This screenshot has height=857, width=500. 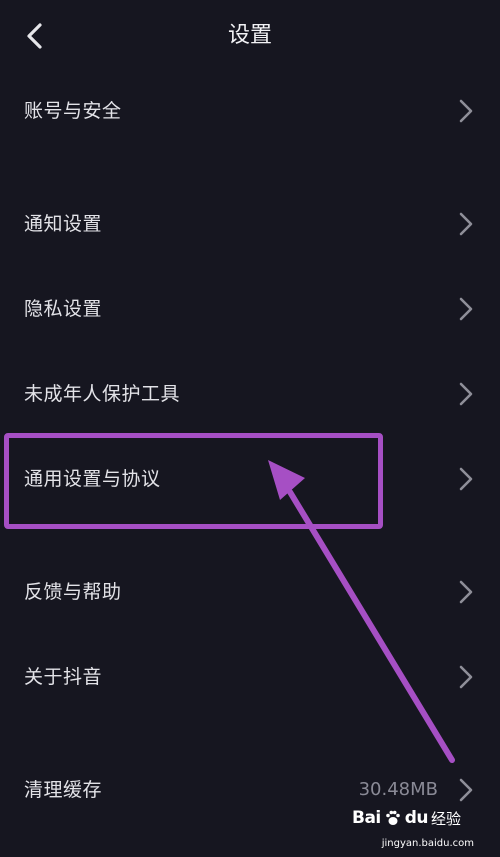 What do you see at coordinates (250, 111) in the screenshot?
I see `settings-row-account-security: 账号与安全` at bounding box center [250, 111].